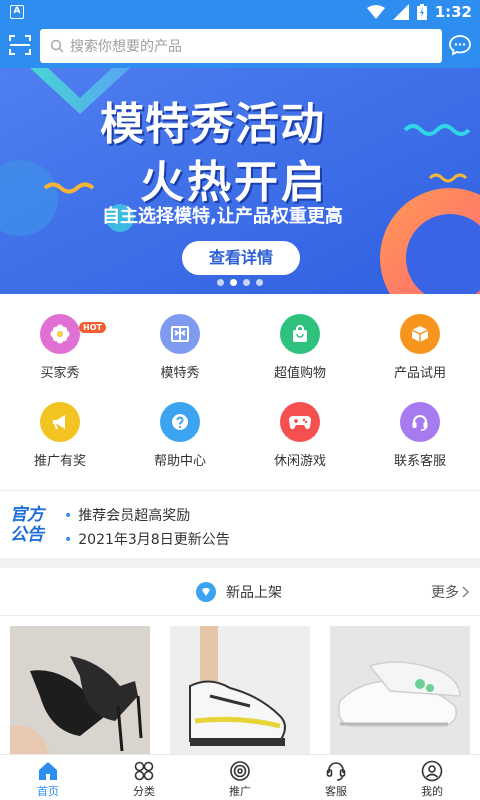 The height and width of the screenshot is (800, 480). What do you see at coordinates (17, 12) in the screenshot?
I see `notification-icon: A` at bounding box center [17, 12].